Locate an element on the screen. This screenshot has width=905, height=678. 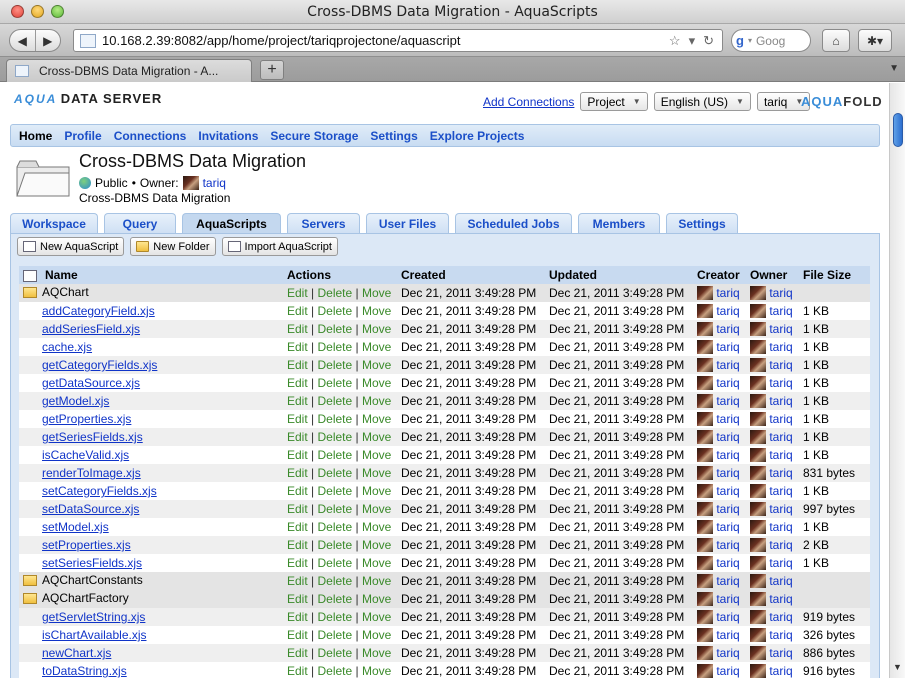
nav-home: Home is located at coordinates (35, 136).